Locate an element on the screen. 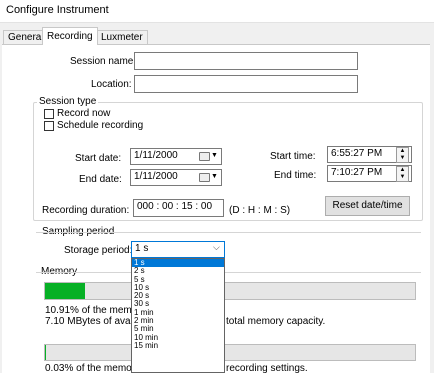 The width and height of the screenshot is (434, 374). storage-period-label: Storage period: is located at coordinates (98, 250).